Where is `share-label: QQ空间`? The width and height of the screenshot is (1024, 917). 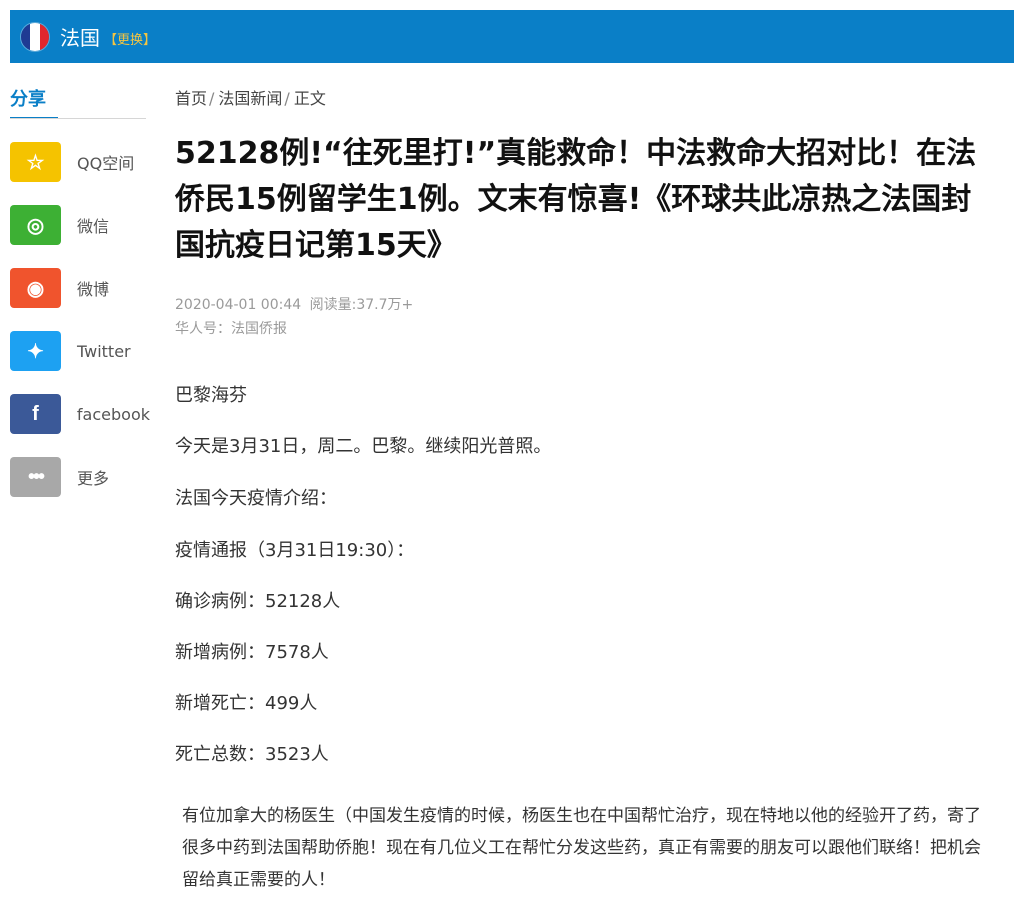 share-label: QQ空间 is located at coordinates (106, 163).